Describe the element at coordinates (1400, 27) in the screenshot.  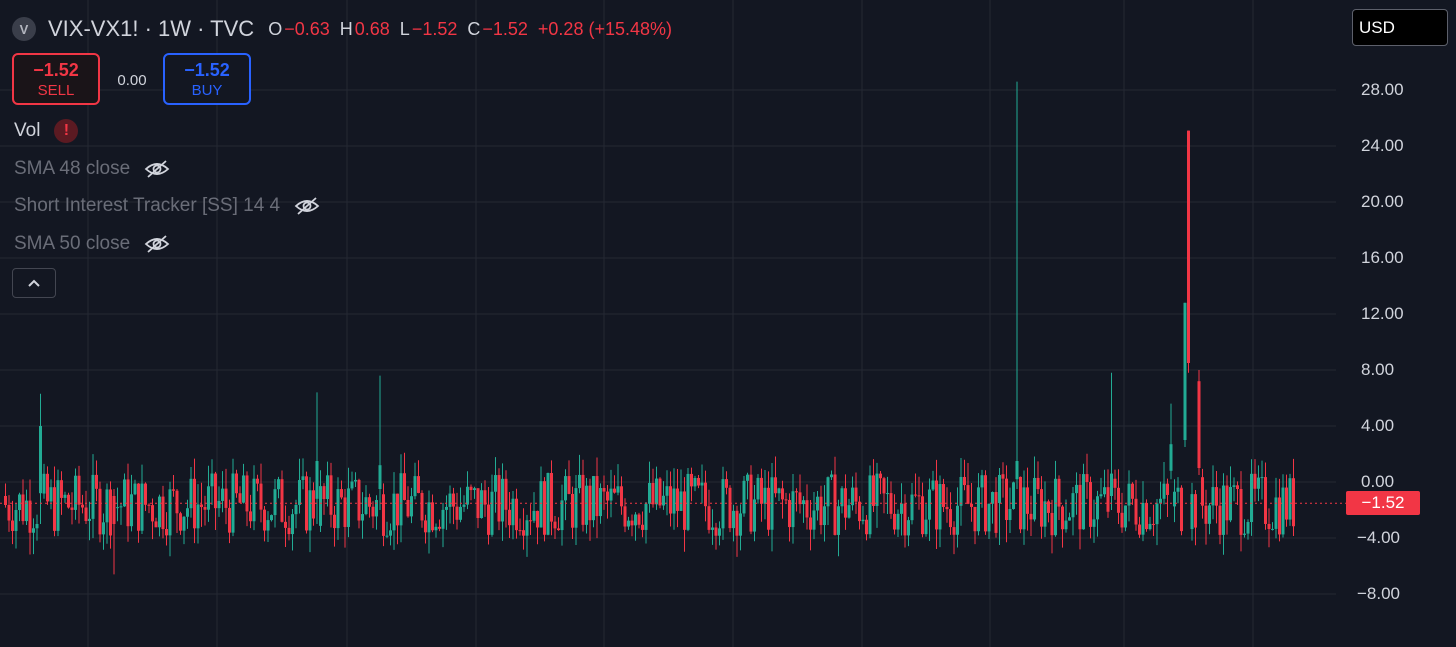
I see `currency-selector: USD` at that location.